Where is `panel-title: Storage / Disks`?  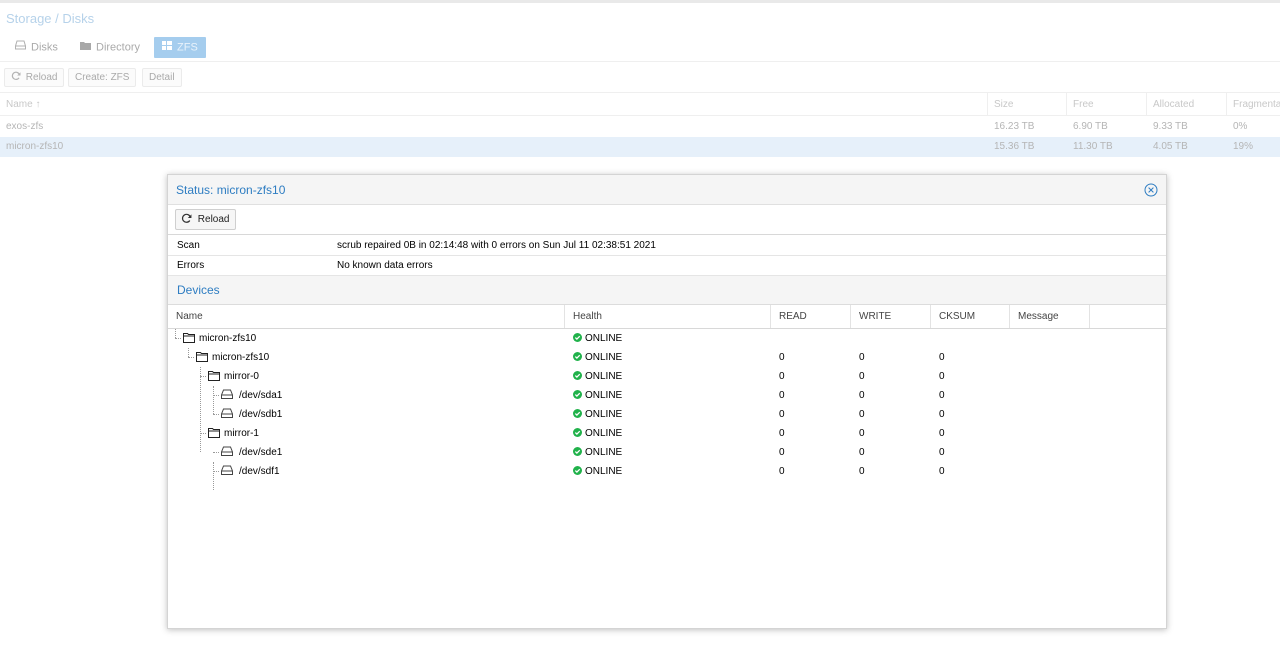 panel-title: Storage / Disks is located at coordinates (50, 18).